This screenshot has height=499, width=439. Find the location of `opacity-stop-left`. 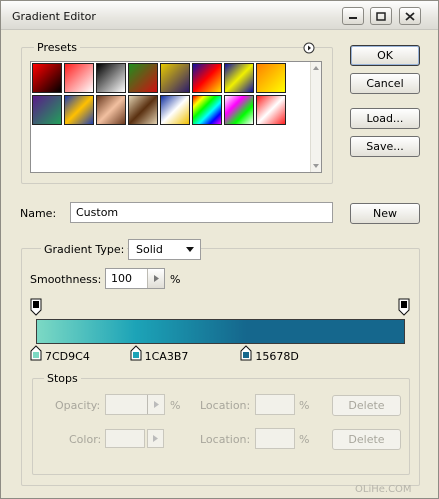

opacity-stop-left is located at coordinates (36, 307).